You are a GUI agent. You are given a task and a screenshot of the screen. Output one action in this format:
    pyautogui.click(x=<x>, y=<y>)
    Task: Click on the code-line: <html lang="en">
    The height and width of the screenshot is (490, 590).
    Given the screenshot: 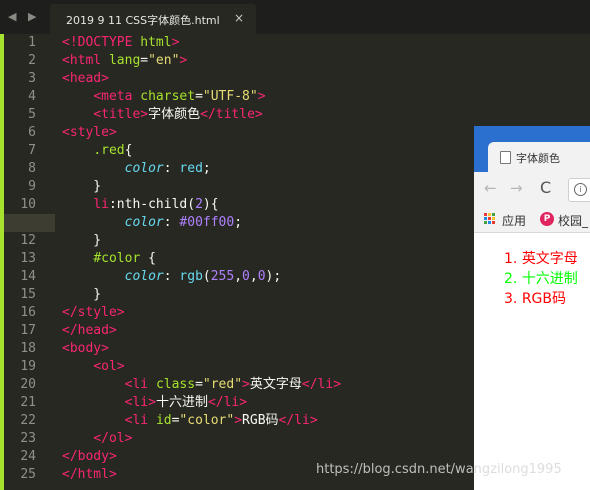 What is the action you would take?
    pyautogui.click(x=322, y=61)
    